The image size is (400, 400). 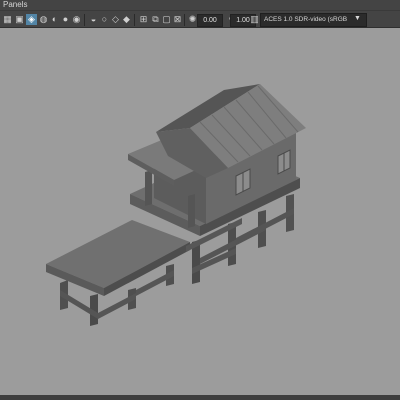 What do you see at coordinates (54, 19) in the screenshot?
I see `smooth-shade-icon: ◐` at bounding box center [54, 19].